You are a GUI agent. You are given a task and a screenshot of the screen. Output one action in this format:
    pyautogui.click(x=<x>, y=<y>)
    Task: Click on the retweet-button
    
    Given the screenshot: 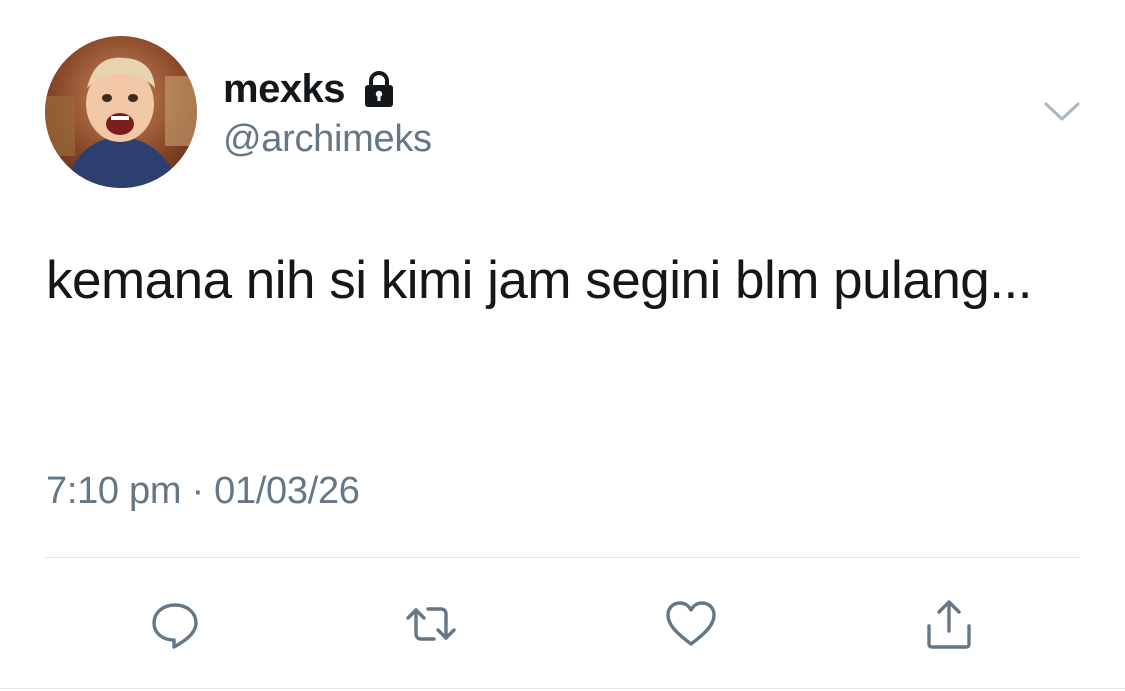 What is the action you would take?
    pyautogui.click(x=431, y=624)
    